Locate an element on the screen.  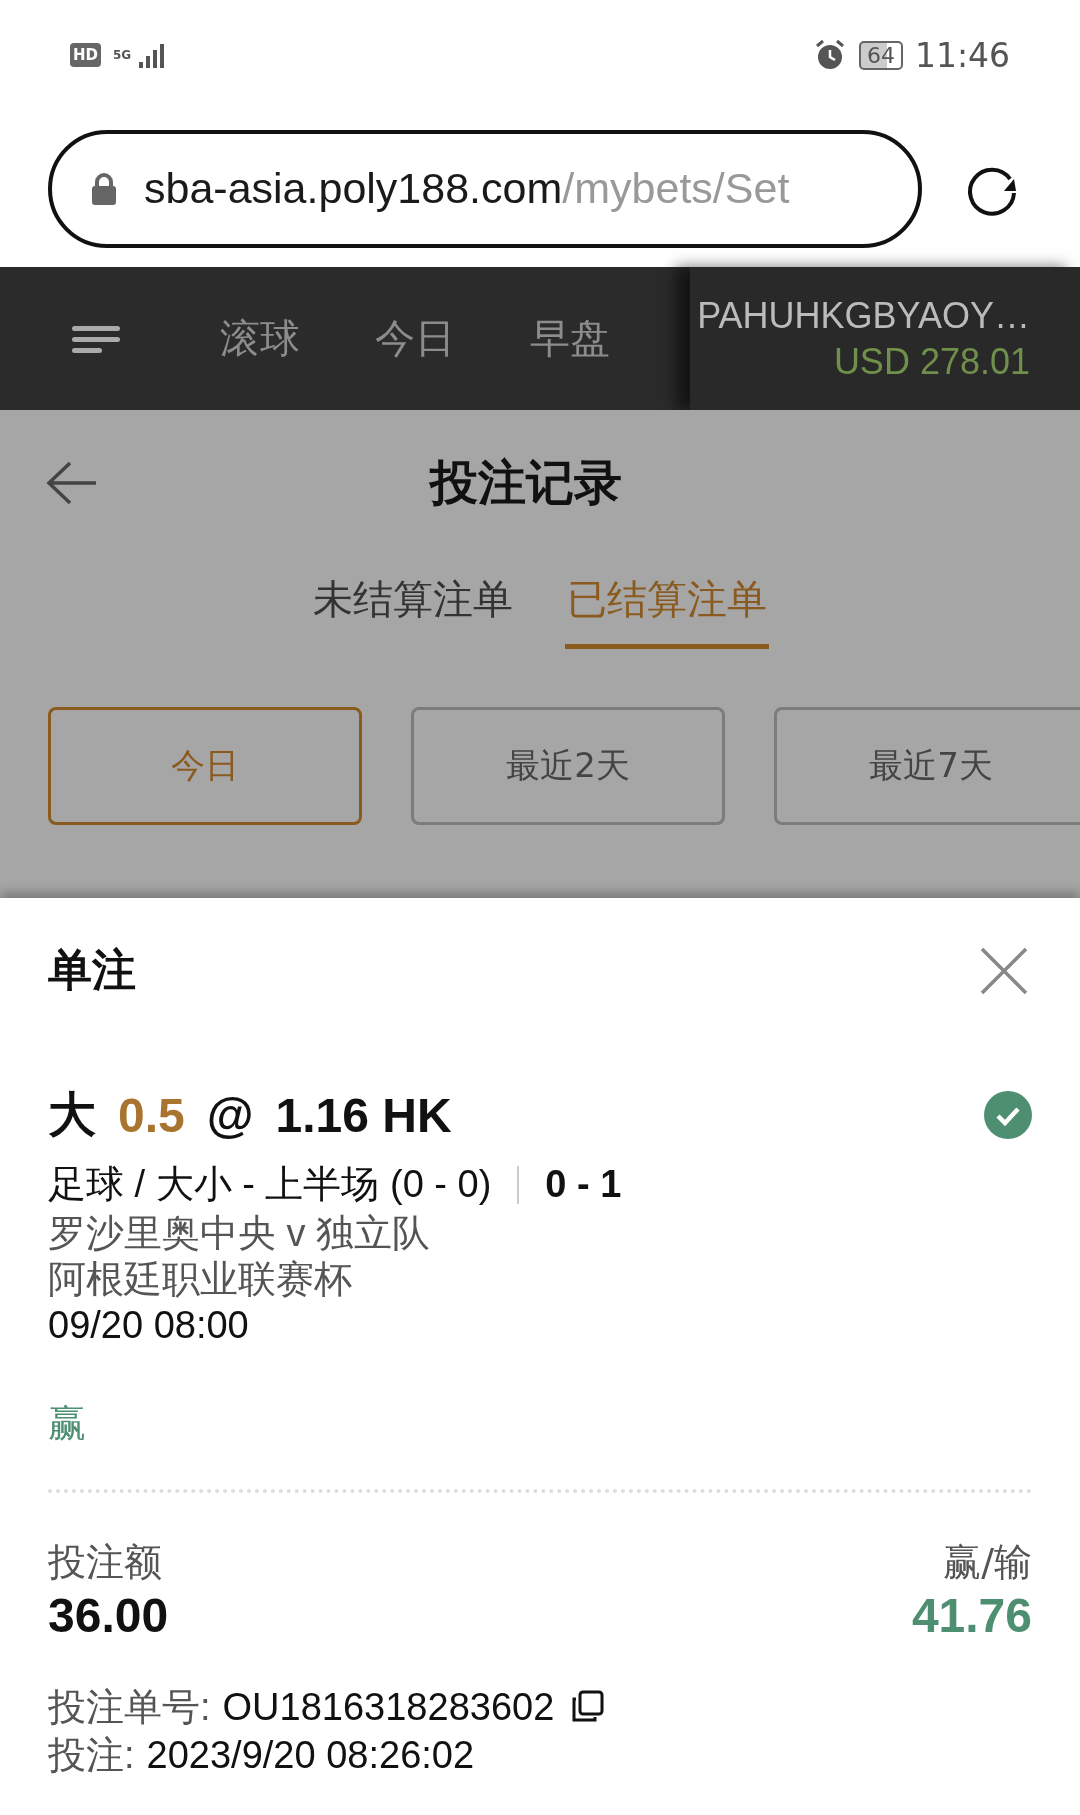
kickoff-time: 09/20 08:00 is located at coordinates (149, 1325).